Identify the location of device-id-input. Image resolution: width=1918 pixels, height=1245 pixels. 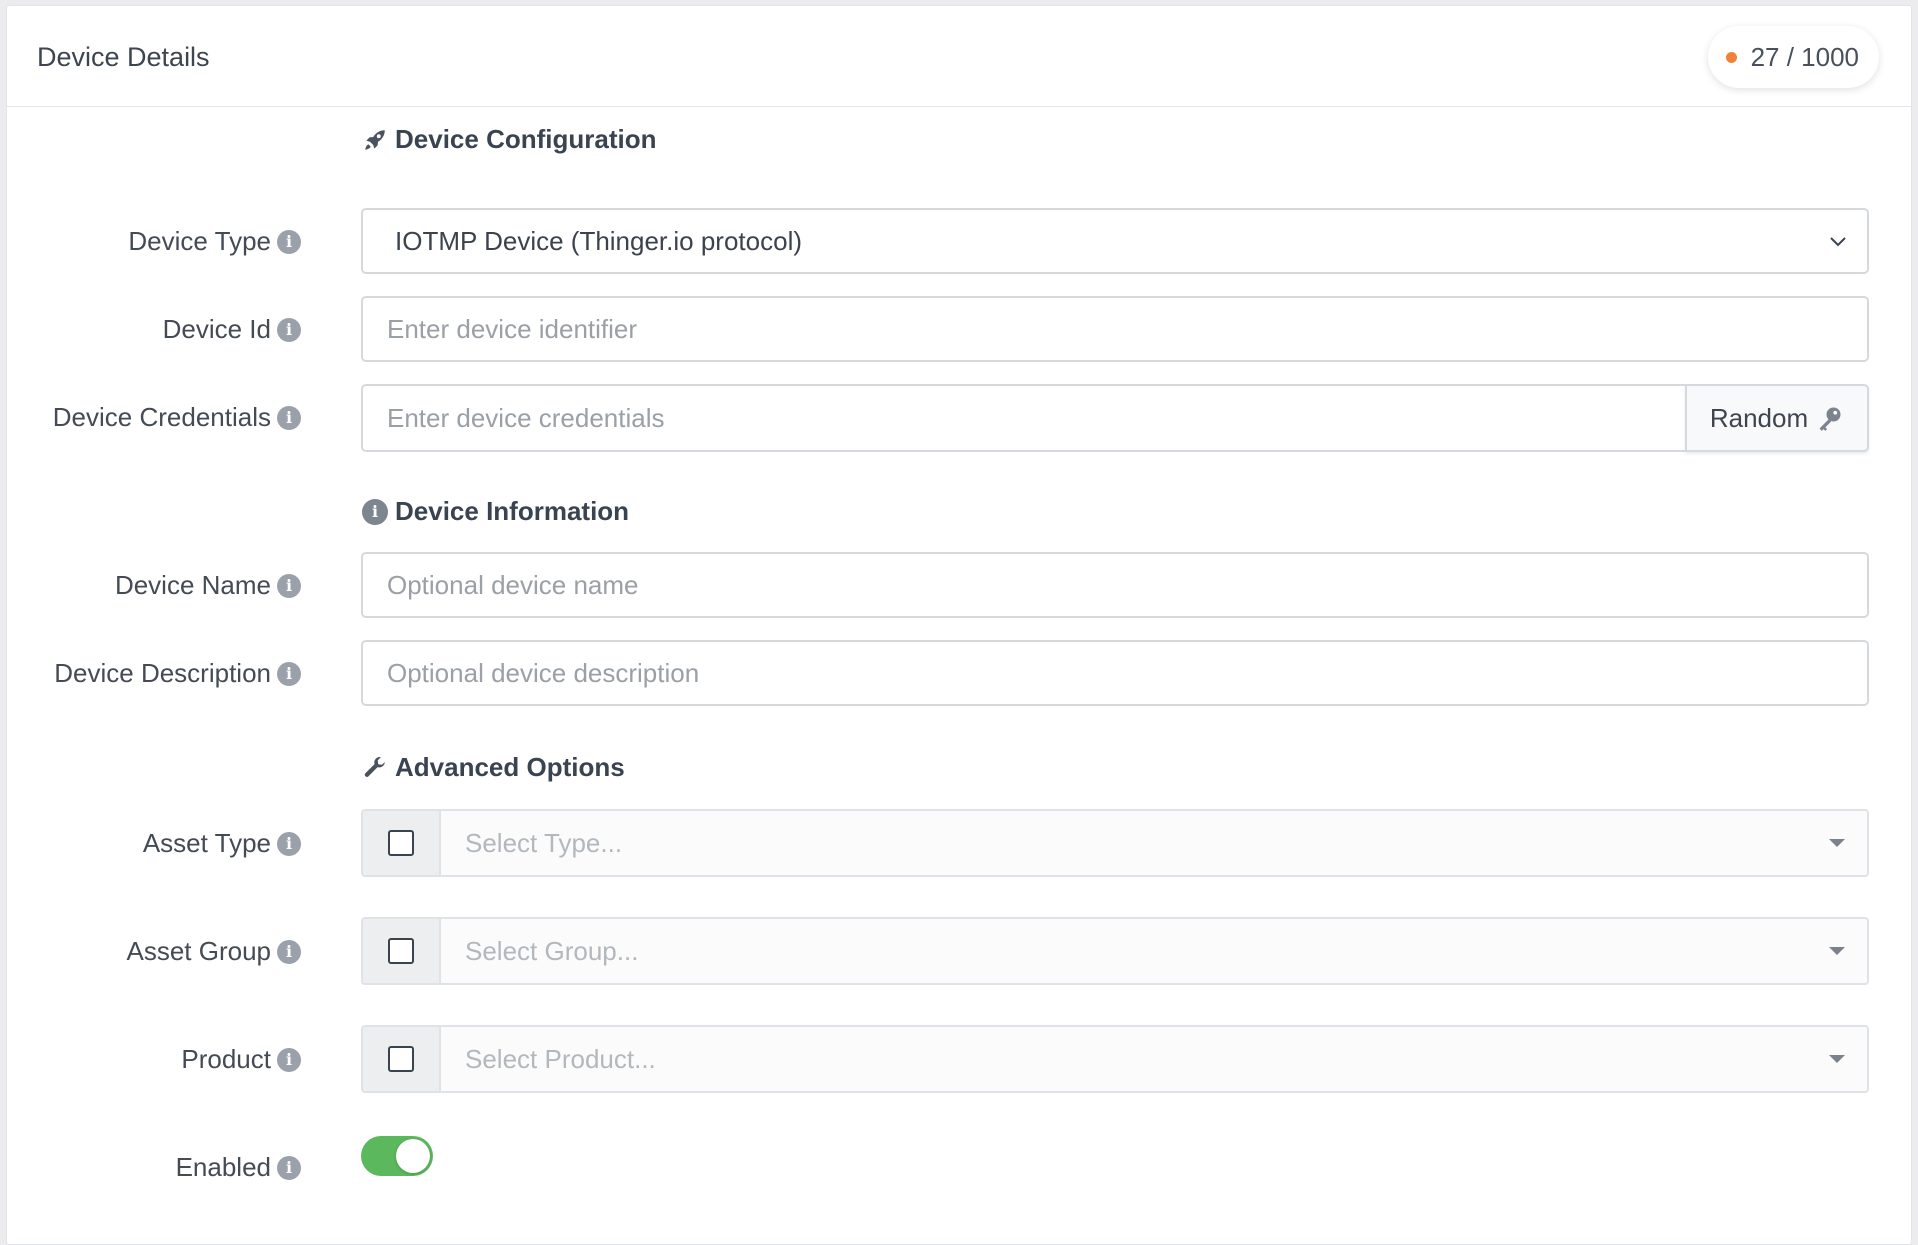
(1115, 329).